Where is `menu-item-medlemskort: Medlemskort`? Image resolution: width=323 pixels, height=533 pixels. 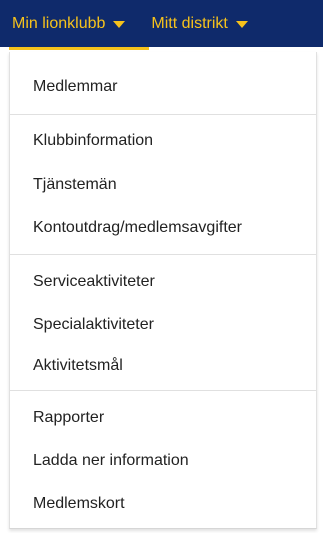 menu-item-medlemskort: Medlemskort is located at coordinates (79, 504).